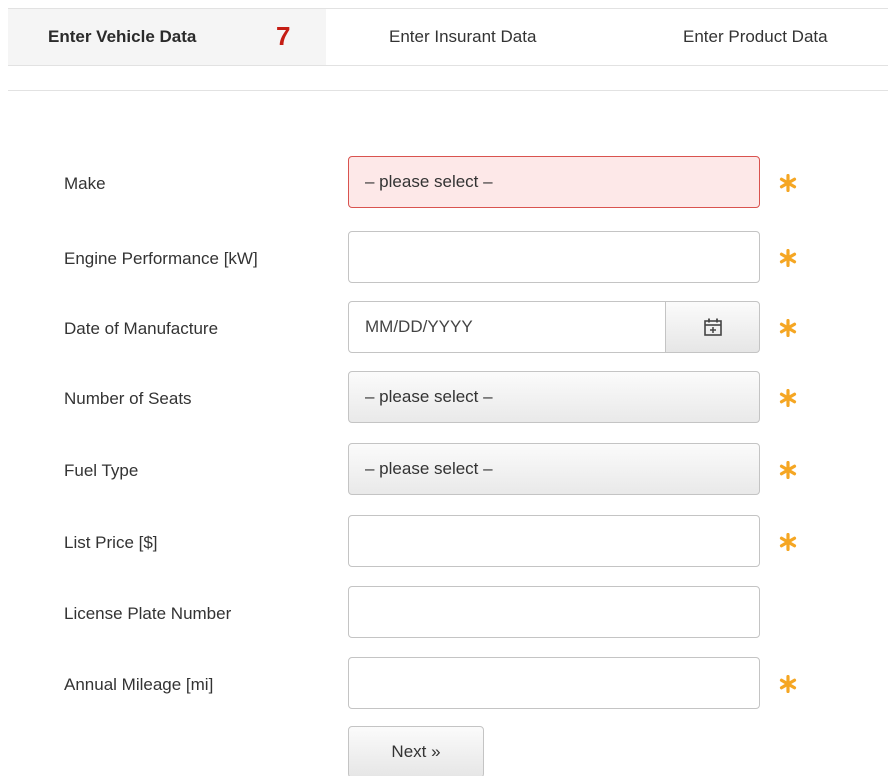 The height and width of the screenshot is (776, 888). I want to click on annual-mileage-row: Annual Mileage [mi], so click(444, 685).